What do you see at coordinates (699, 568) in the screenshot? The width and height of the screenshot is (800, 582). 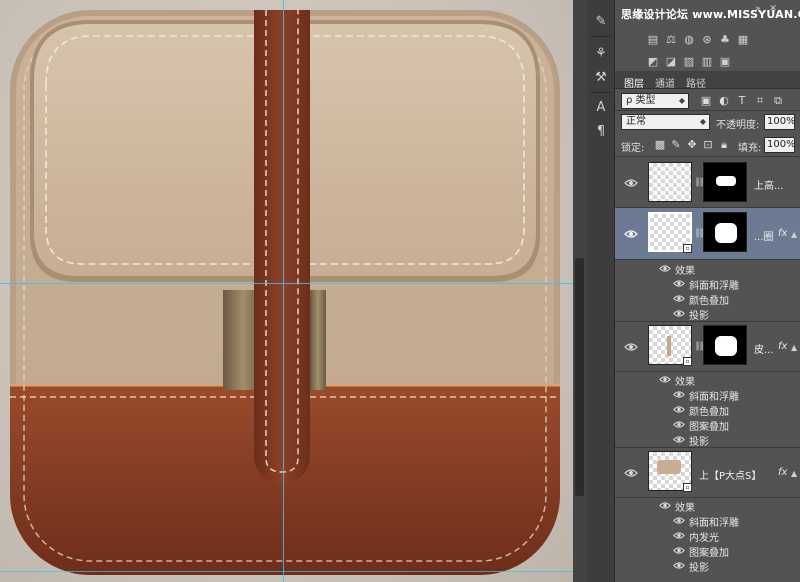 I see `effect-label: 投影` at bounding box center [699, 568].